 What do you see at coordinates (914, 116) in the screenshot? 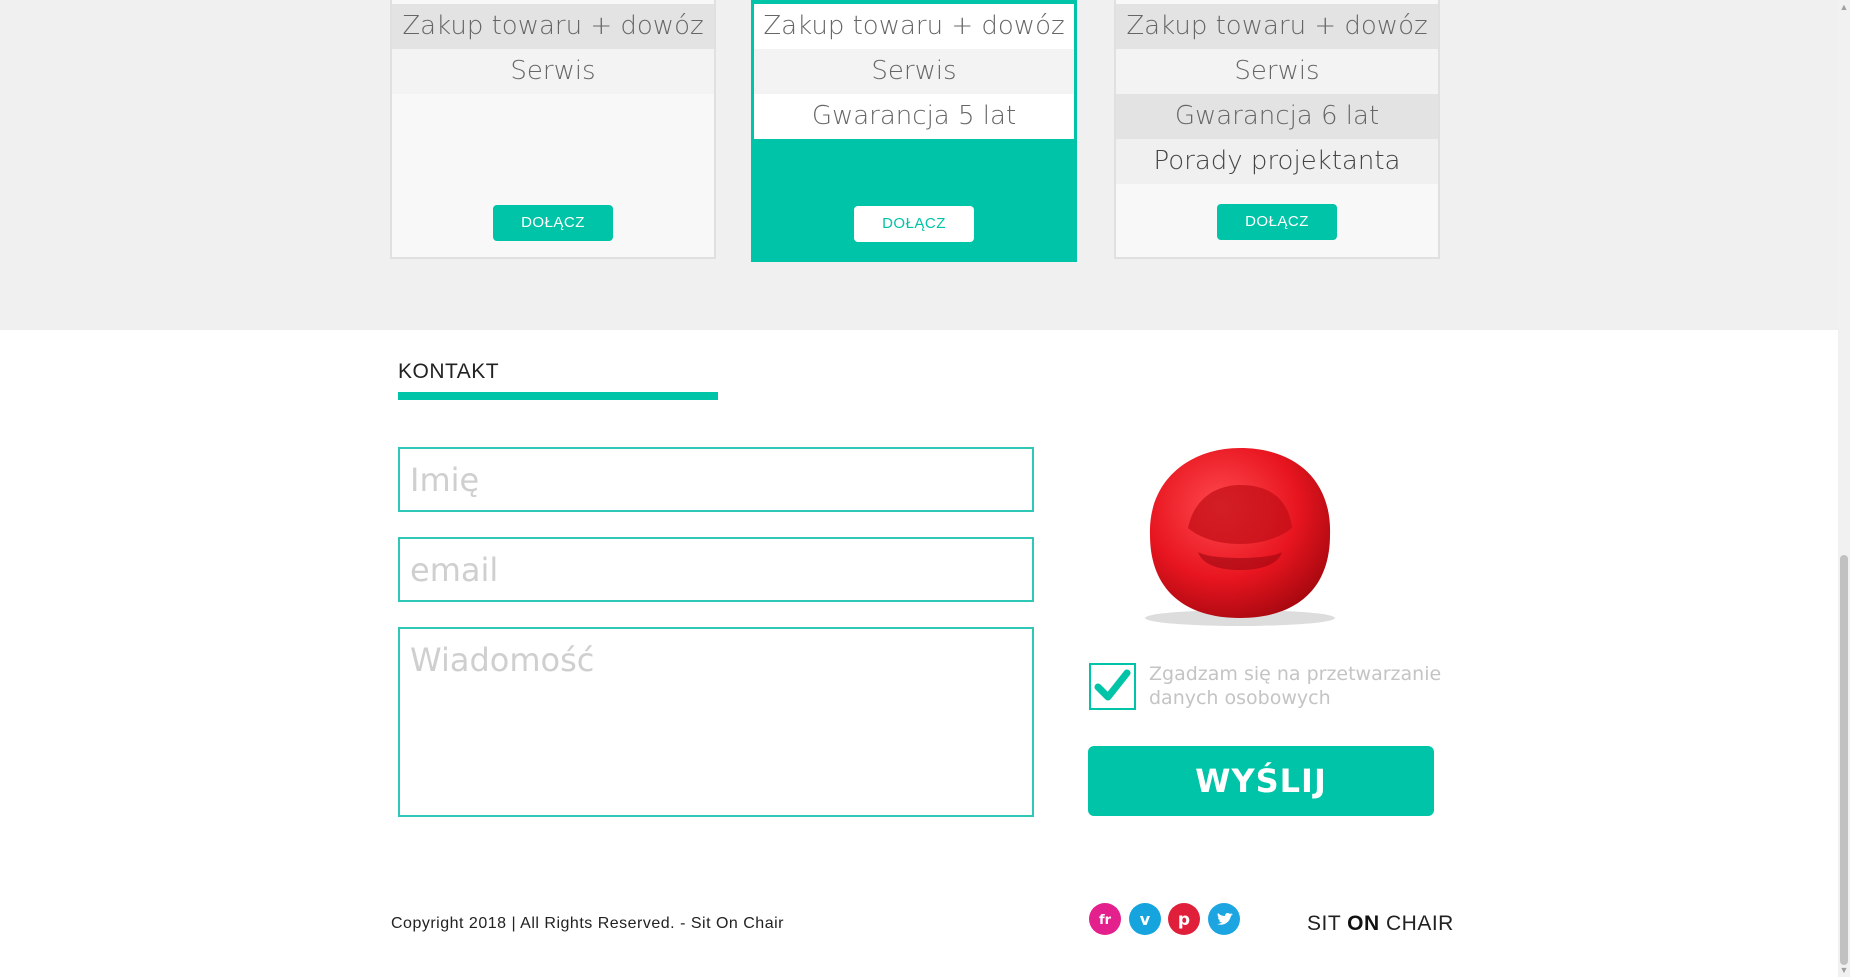
I see `pricing-feature: Gwarancja 5 lat` at bounding box center [914, 116].